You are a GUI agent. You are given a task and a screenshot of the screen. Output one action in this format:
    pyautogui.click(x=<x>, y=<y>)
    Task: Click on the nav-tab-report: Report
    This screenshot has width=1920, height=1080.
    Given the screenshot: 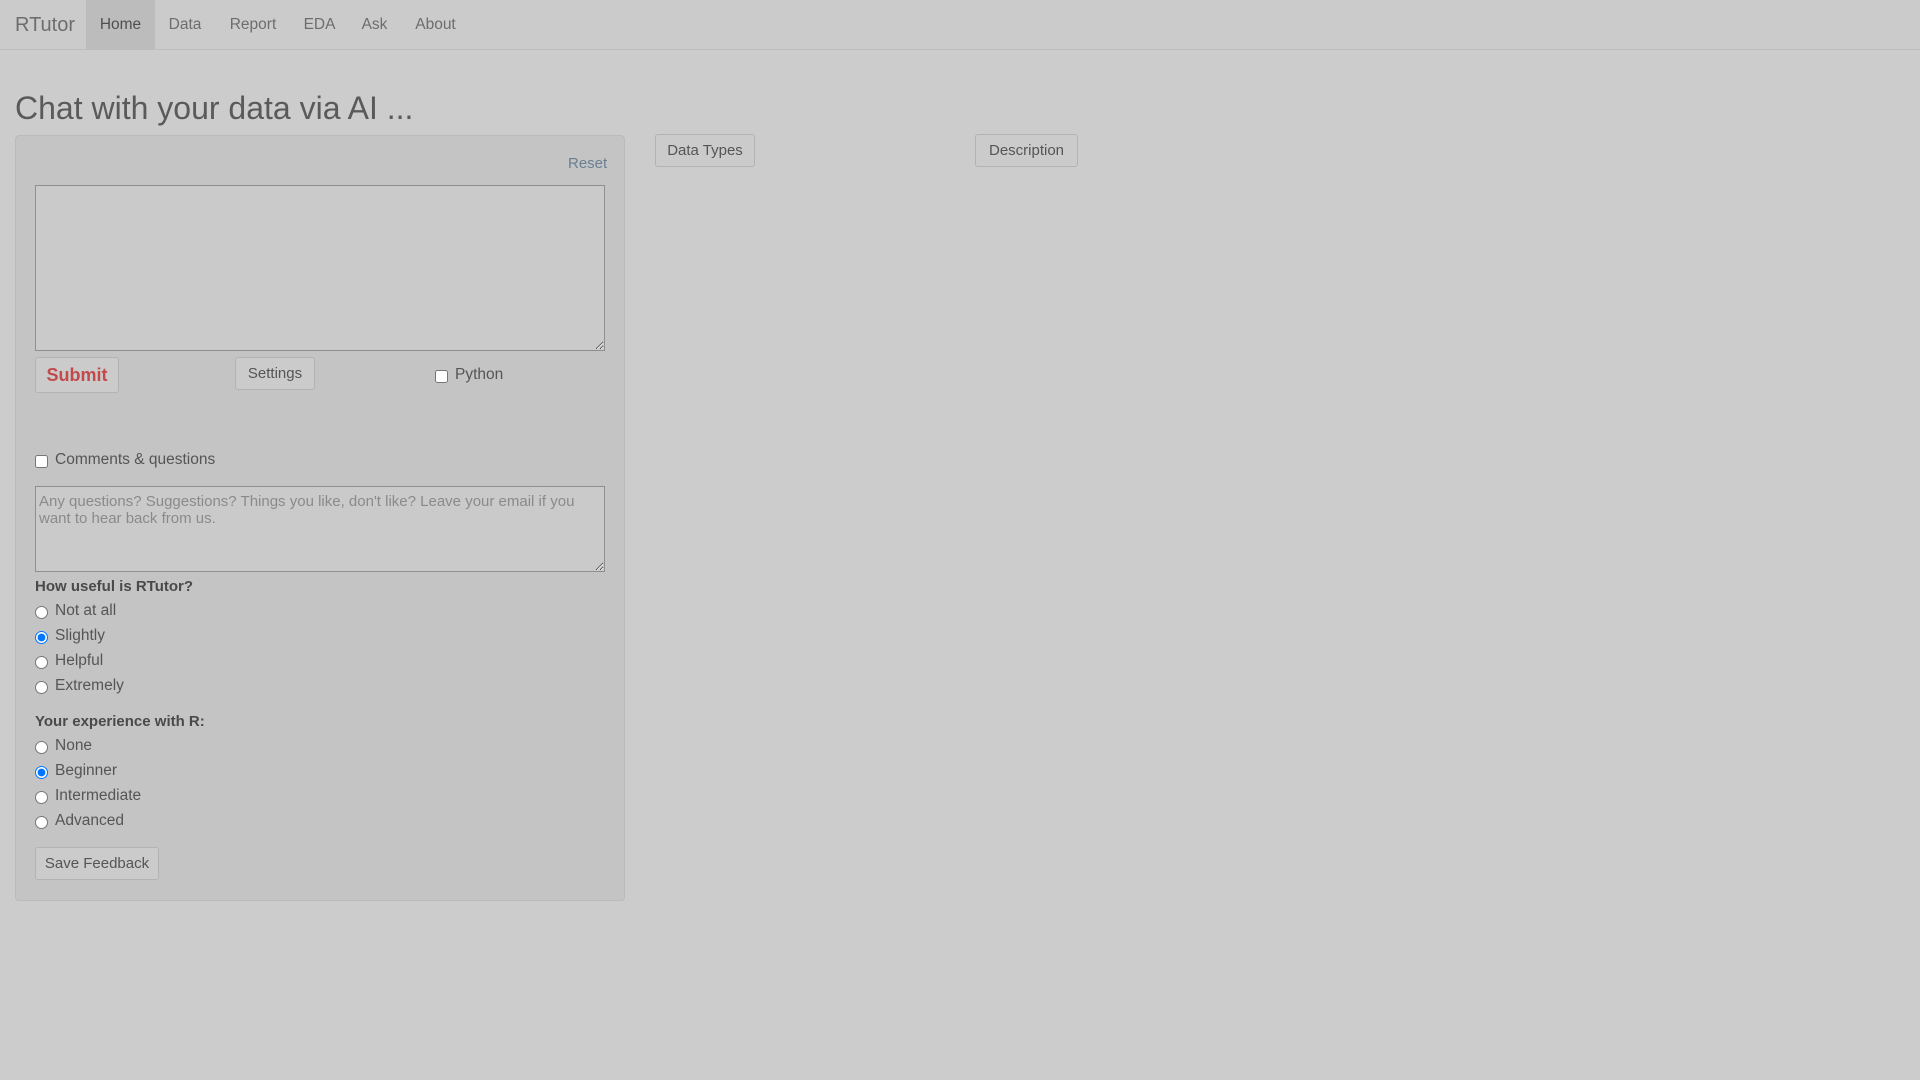 What is the action you would take?
    pyautogui.click(x=253, y=24)
    